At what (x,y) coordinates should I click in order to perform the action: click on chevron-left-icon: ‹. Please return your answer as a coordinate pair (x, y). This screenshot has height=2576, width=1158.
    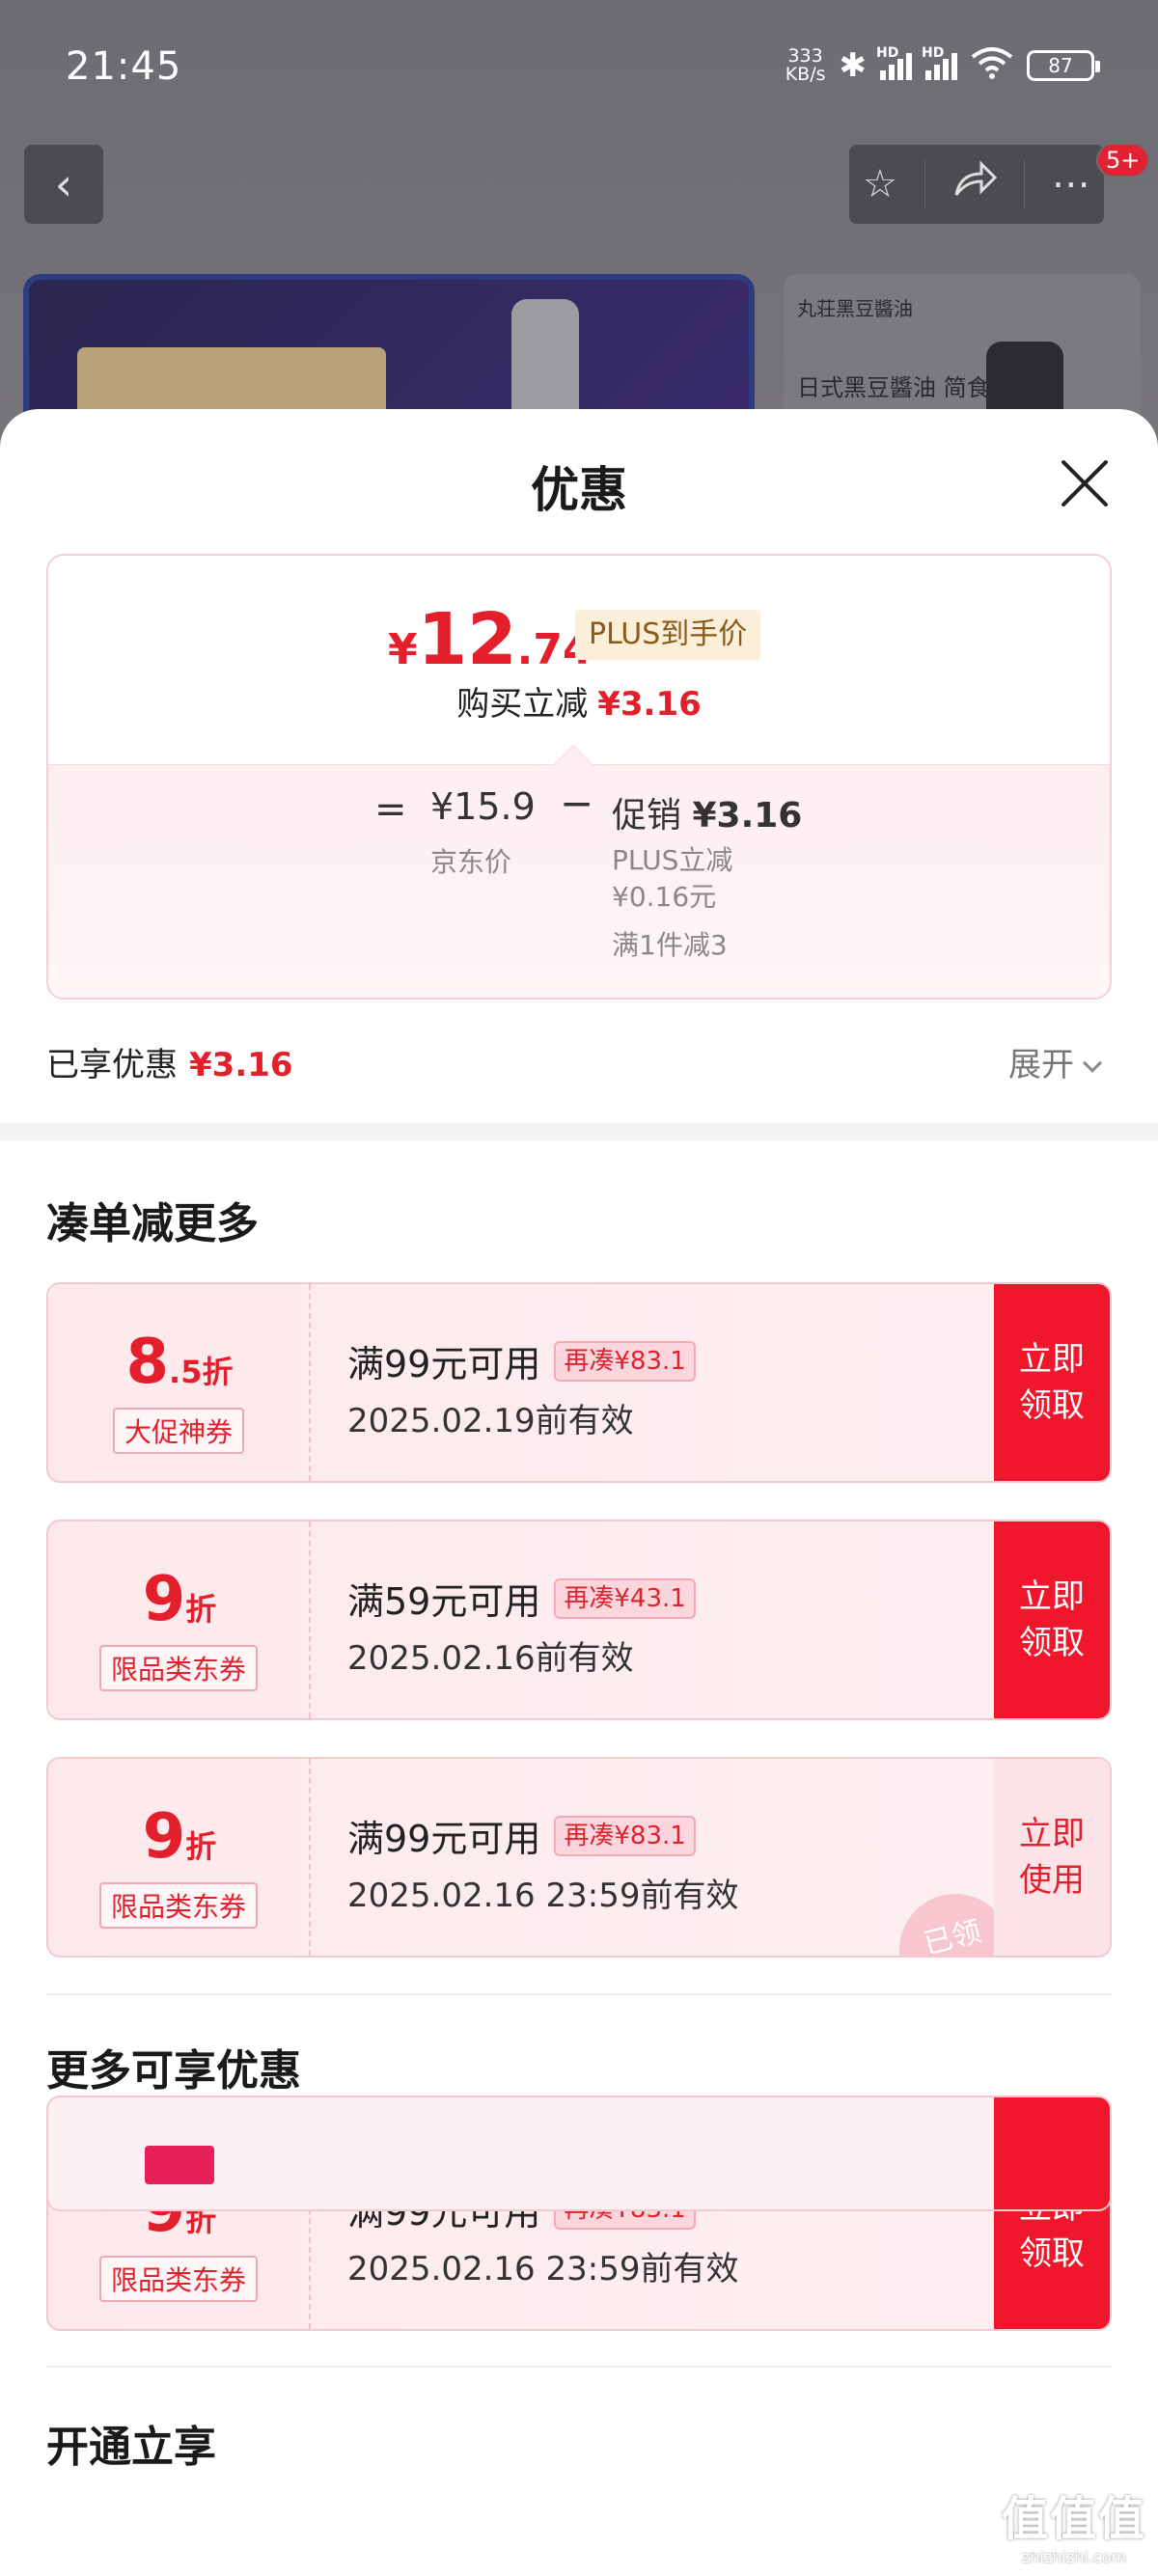
    Looking at the image, I should click on (63, 184).